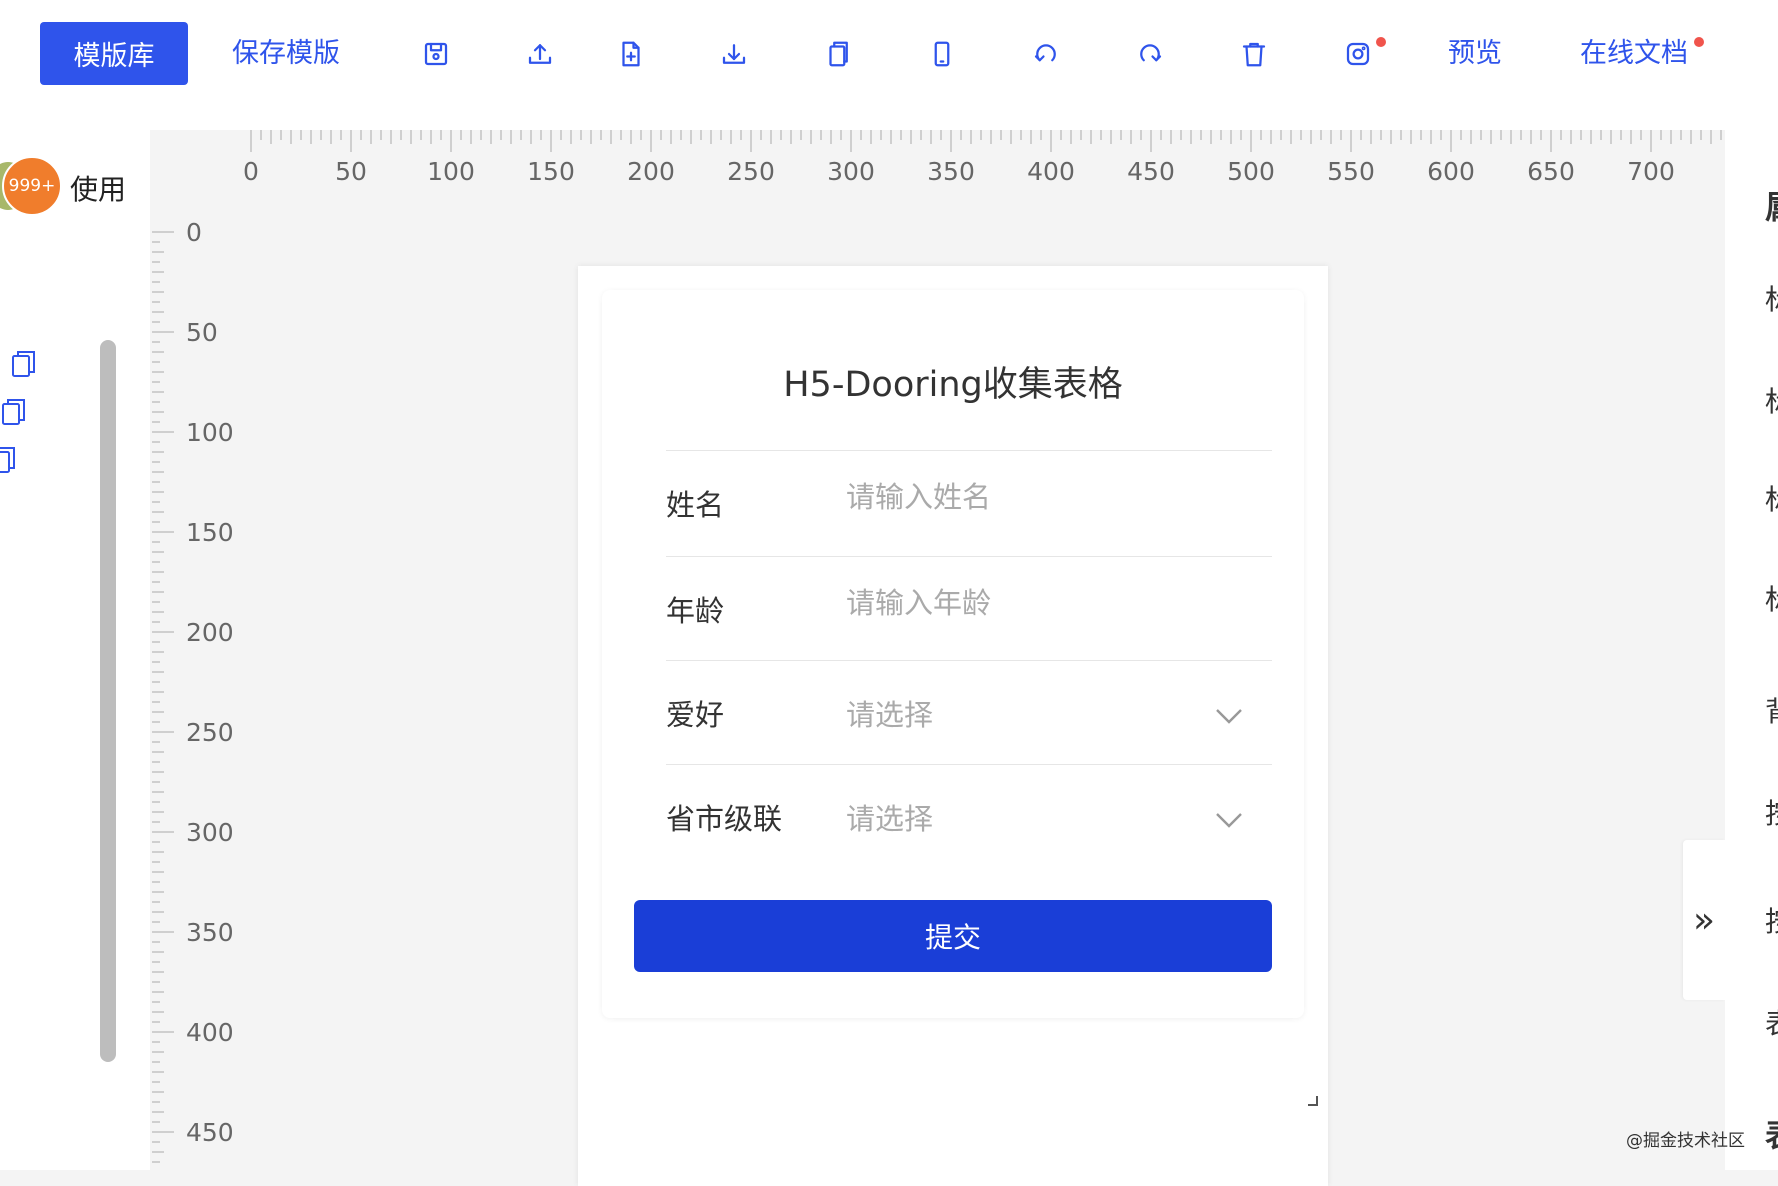 The width and height of the screenshot is (1778, 1186). What do you see at coordinates (436, 54) in the screenshot?
I see `save-icon` at bounding box center [436, 54].